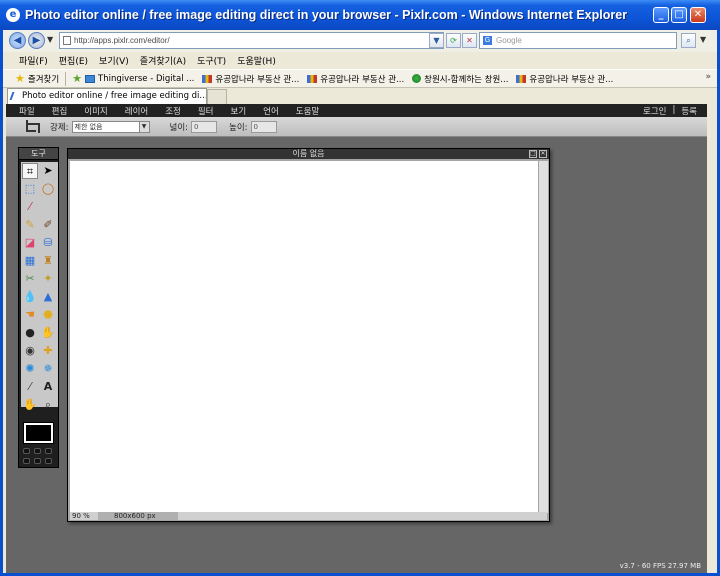 This screenshot has height=576, width=720. What do you see at coordinates (206, 111) in the screenshot?
I see `pixlr-menu-filter: 필터` at bounding box center [206, 111].